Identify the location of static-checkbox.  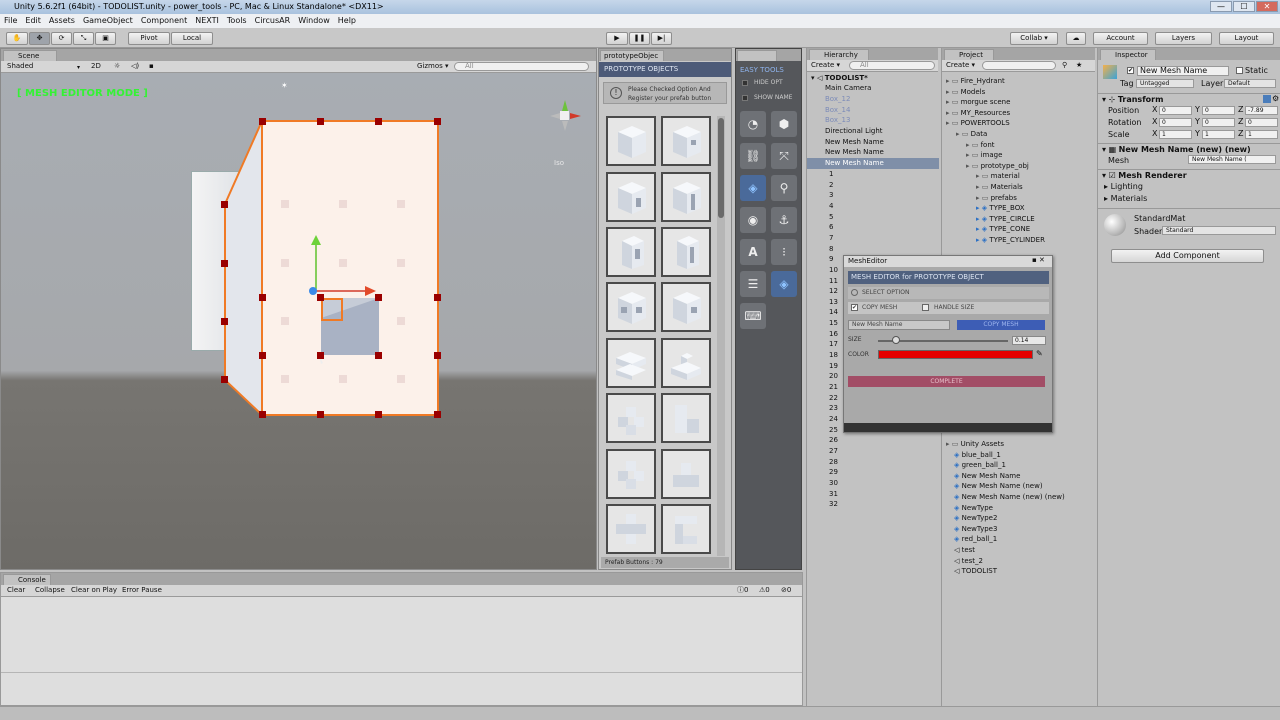
(1239, 70).